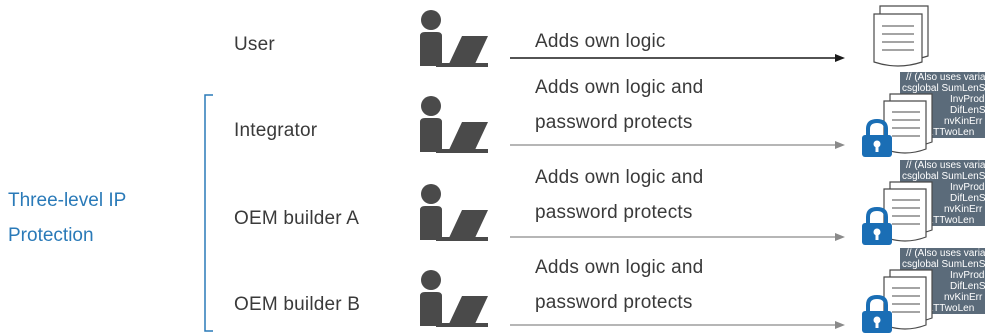  What do you see at coordinates (276, 130) in the screenshot?
I see `role-integrator: Integrator` at bounding box center [276, 130].